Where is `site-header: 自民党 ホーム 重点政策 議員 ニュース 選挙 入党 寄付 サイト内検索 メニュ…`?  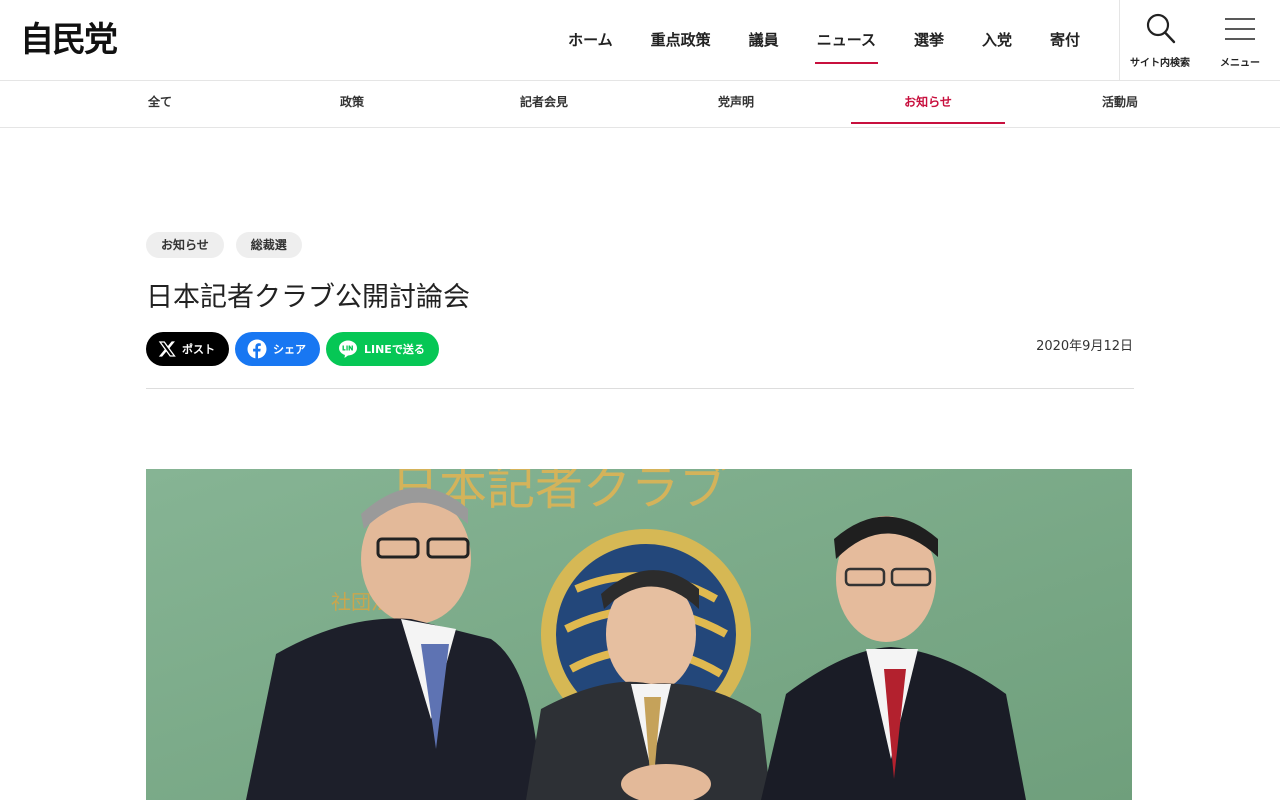 site-header: 自民党 ホーム 重点政策 議員 ニュース 選挙 入党 寄付 サイト内検索 メニュ… is located at coordinates (640, 40).